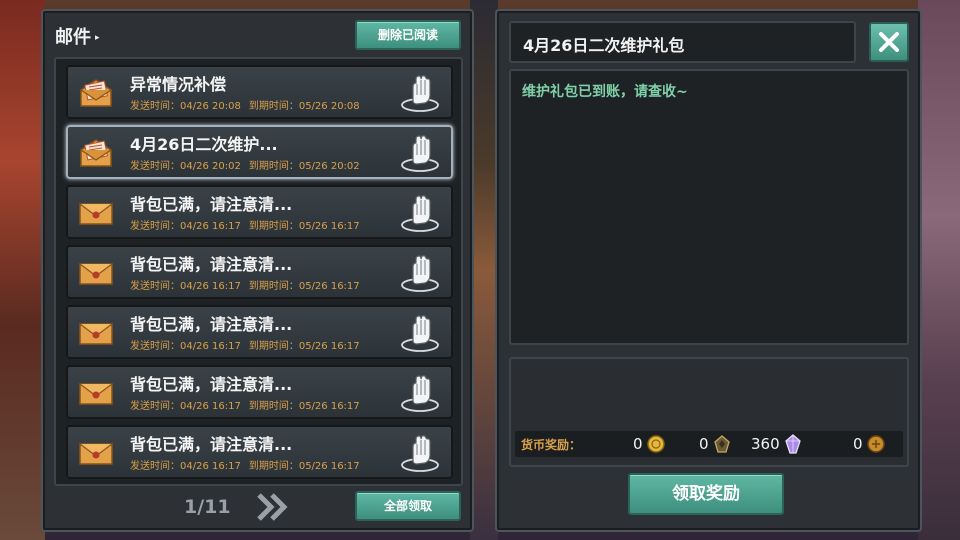  What do you see at coordinates (939, 270) in the screenshot?
I see `background-scene-right` at bounding box center [939, 270].